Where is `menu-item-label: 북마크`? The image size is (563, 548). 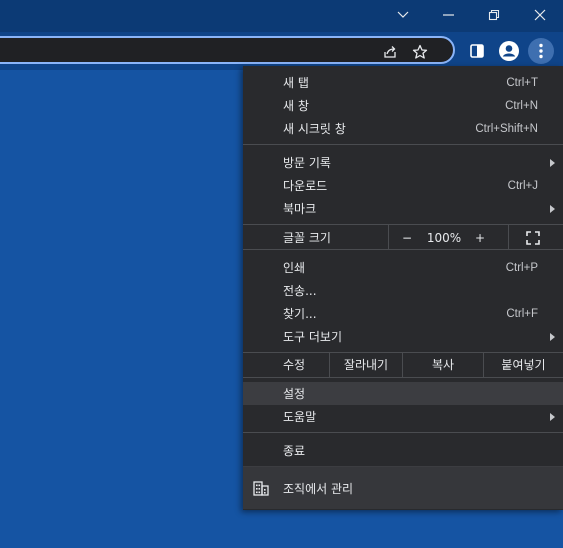
menu-item-label: 북마크 is located at coordinates (300, 209).